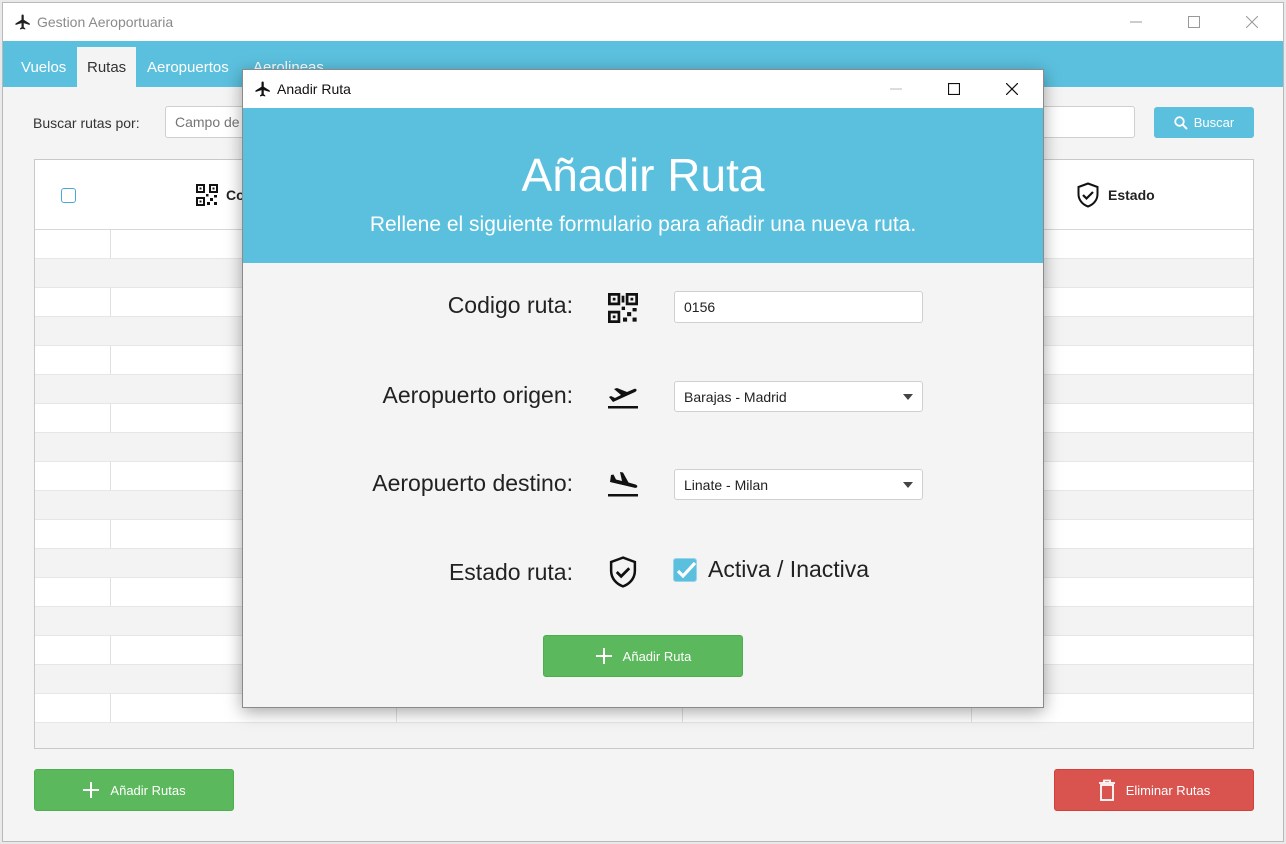 This screenshot has height=844, width=1286. What do you see at coordinates (788, 569) in the screenshot?
I see `estado-checkbox-label: Activa / Inactiva` at bounding box center [788, 569].